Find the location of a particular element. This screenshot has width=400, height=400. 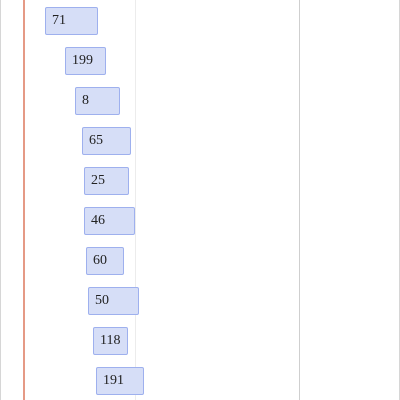

left-border is located at coordinates (0, 200).